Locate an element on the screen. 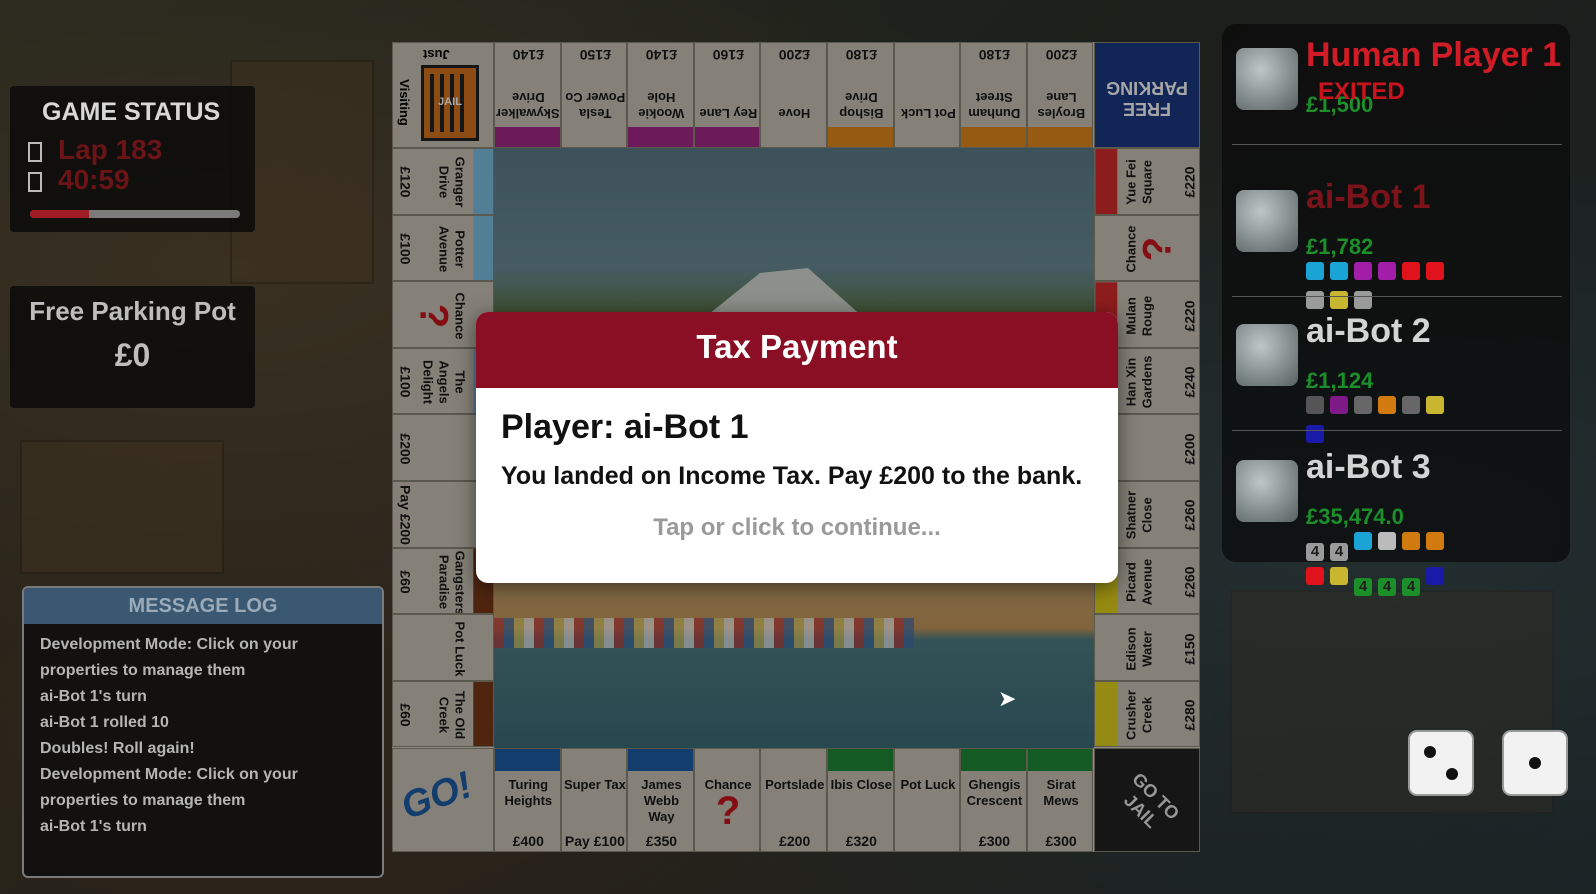 The height and width of the screenshot is (894, 1596). player-money: £1,124 is located at coordinates (1340, 380).